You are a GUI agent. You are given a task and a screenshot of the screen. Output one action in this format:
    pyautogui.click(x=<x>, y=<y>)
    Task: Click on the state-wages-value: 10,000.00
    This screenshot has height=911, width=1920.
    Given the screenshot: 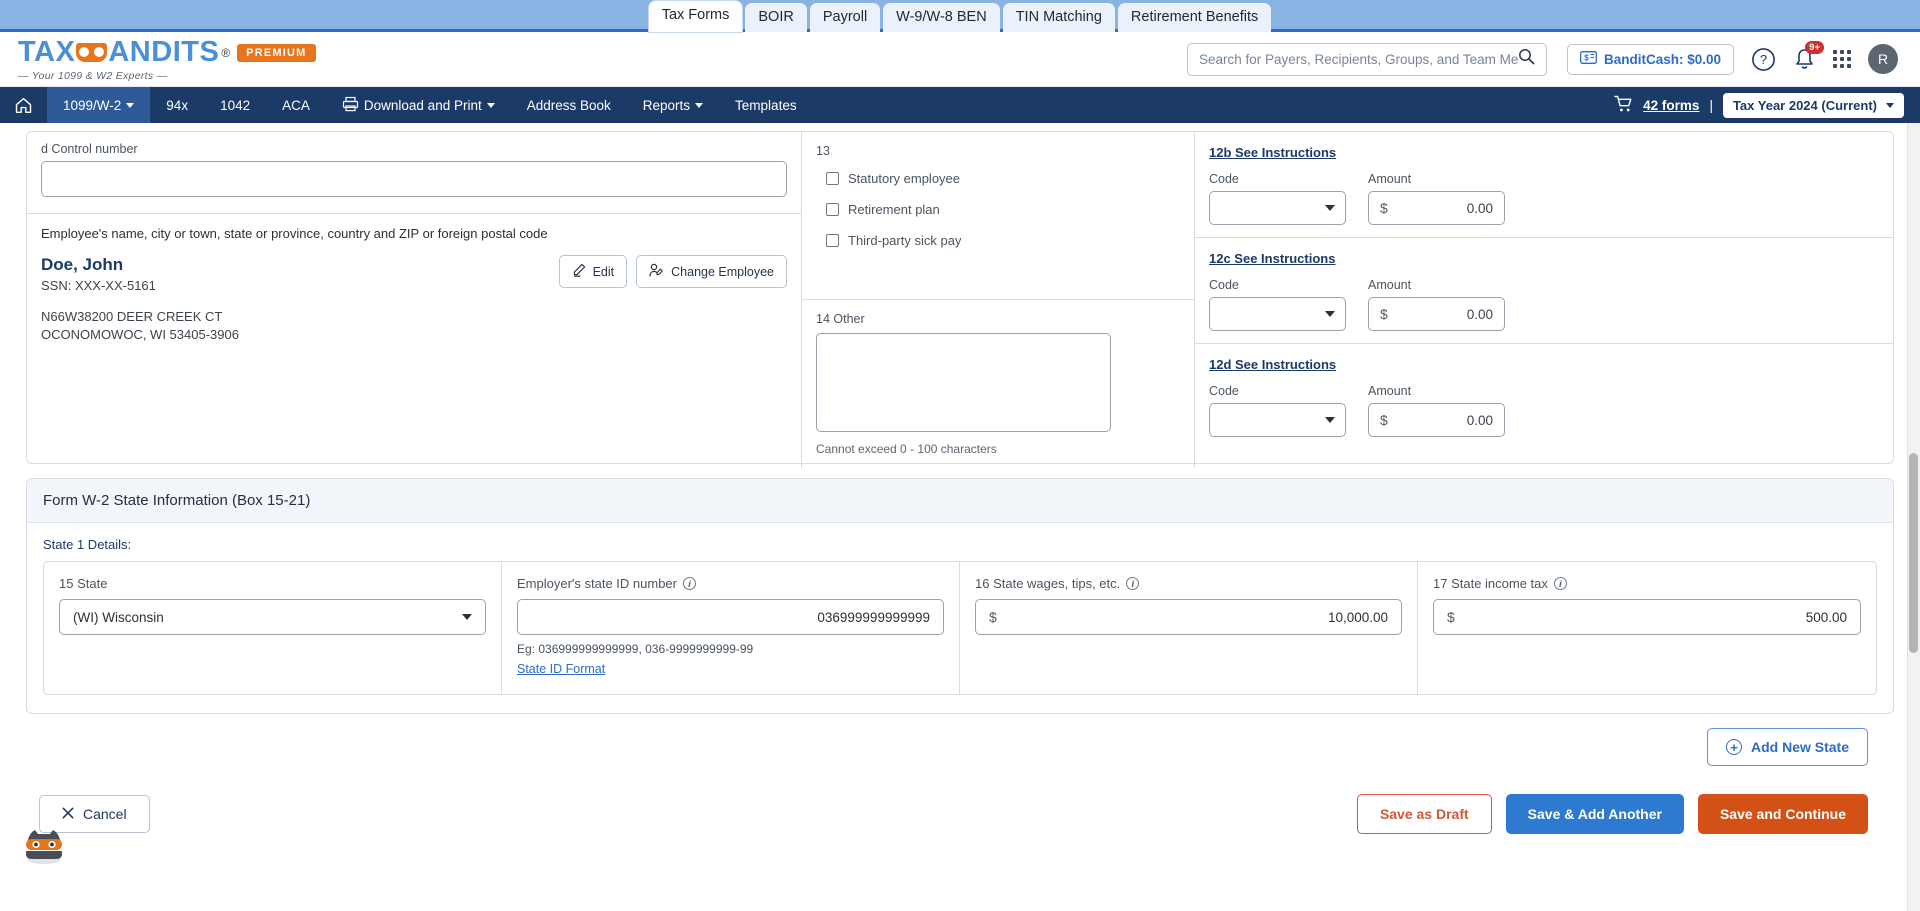 What is the action you would take?
    pyautogui.click(x=1357, y=617)
    